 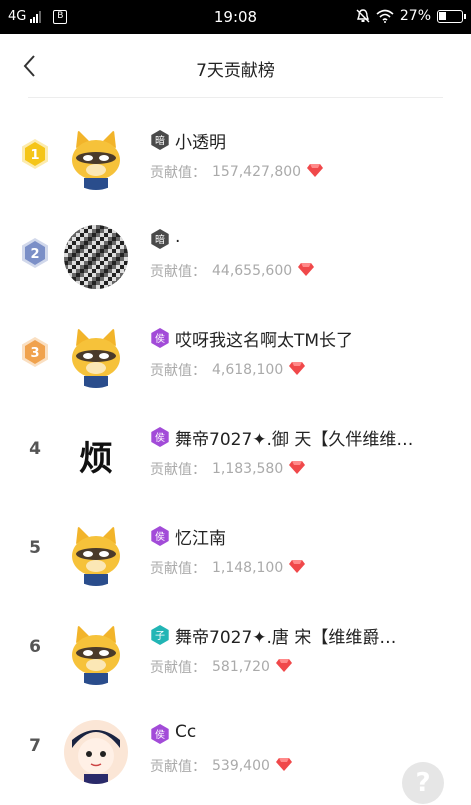 I want to click on svg-text: 1, so click(x=34, y=155).